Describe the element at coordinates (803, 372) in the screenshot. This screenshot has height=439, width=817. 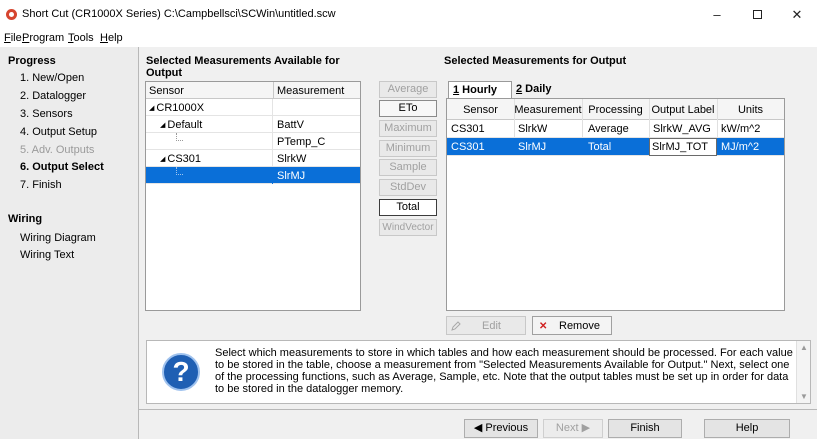
I see `help-scrollbar: ▲ ▼` at that location.